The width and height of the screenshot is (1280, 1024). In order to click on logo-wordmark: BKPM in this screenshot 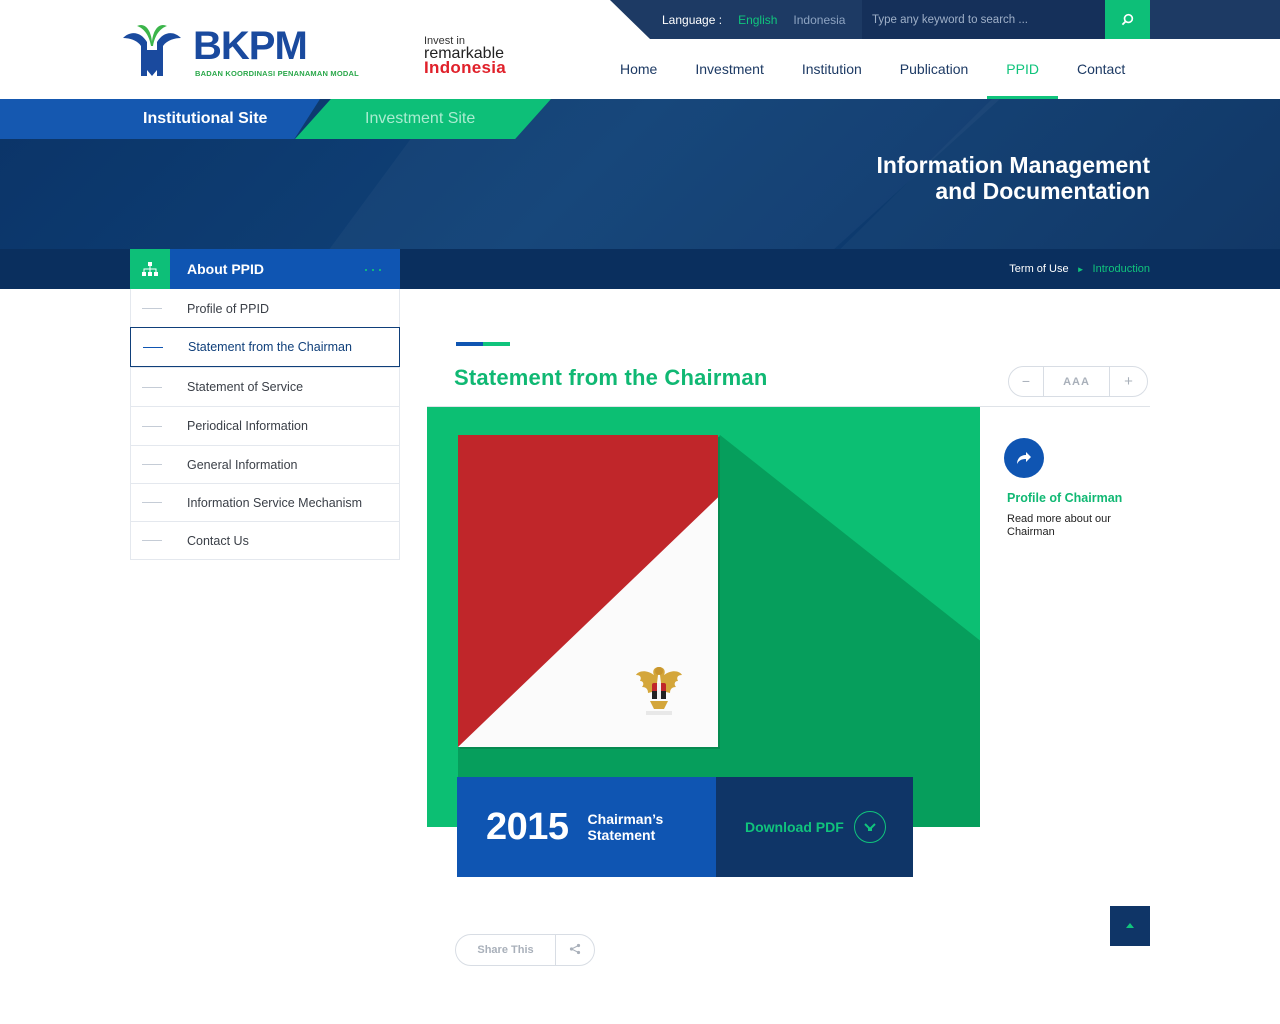, I will do `click(250, 46)`.